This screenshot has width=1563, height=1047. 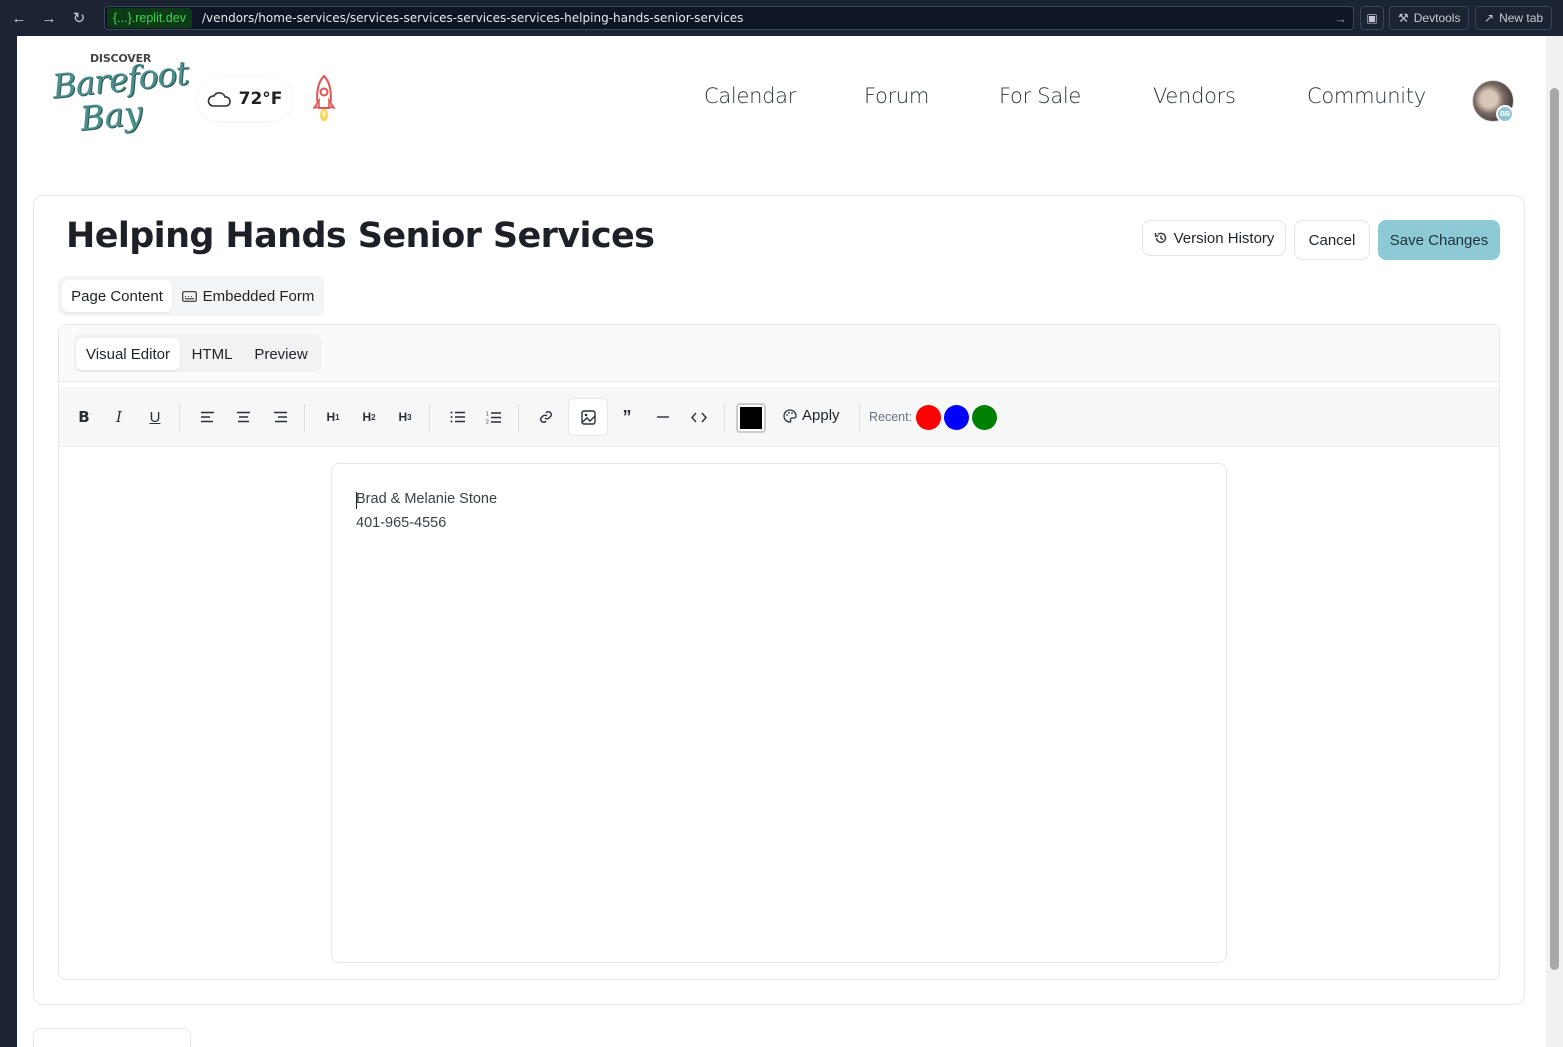 I want to click on reload-icon: ↻, so click(x=79, y=18).